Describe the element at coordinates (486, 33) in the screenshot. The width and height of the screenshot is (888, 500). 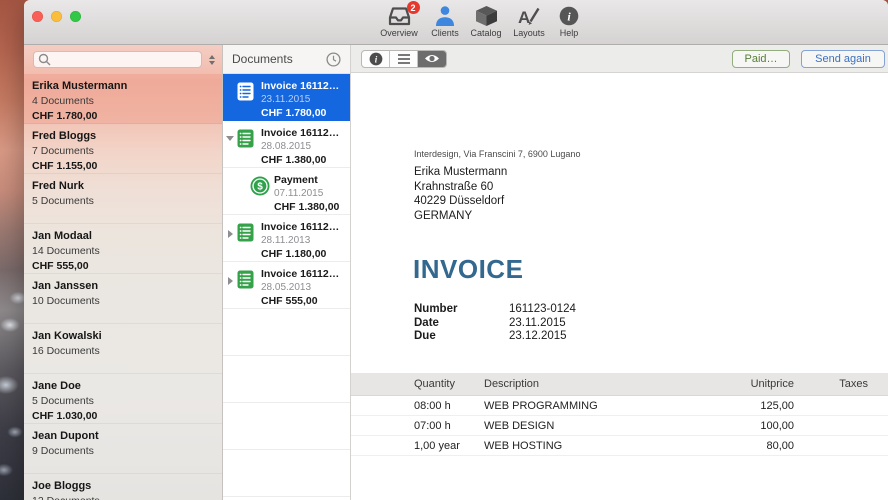
I see `toolbar-catalog-label: Catalog` at that location.